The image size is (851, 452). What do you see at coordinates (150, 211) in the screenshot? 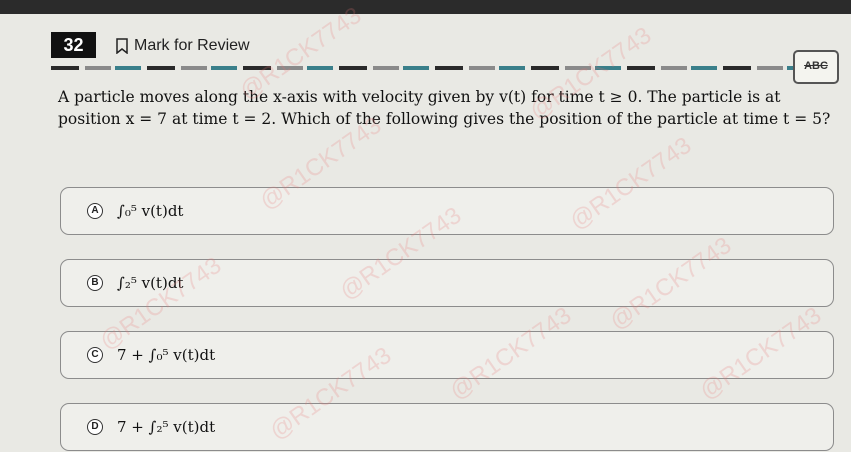
I see `choice-text-a: ∫₀⁵ v(t)dt` at bounding box center [150, 211].